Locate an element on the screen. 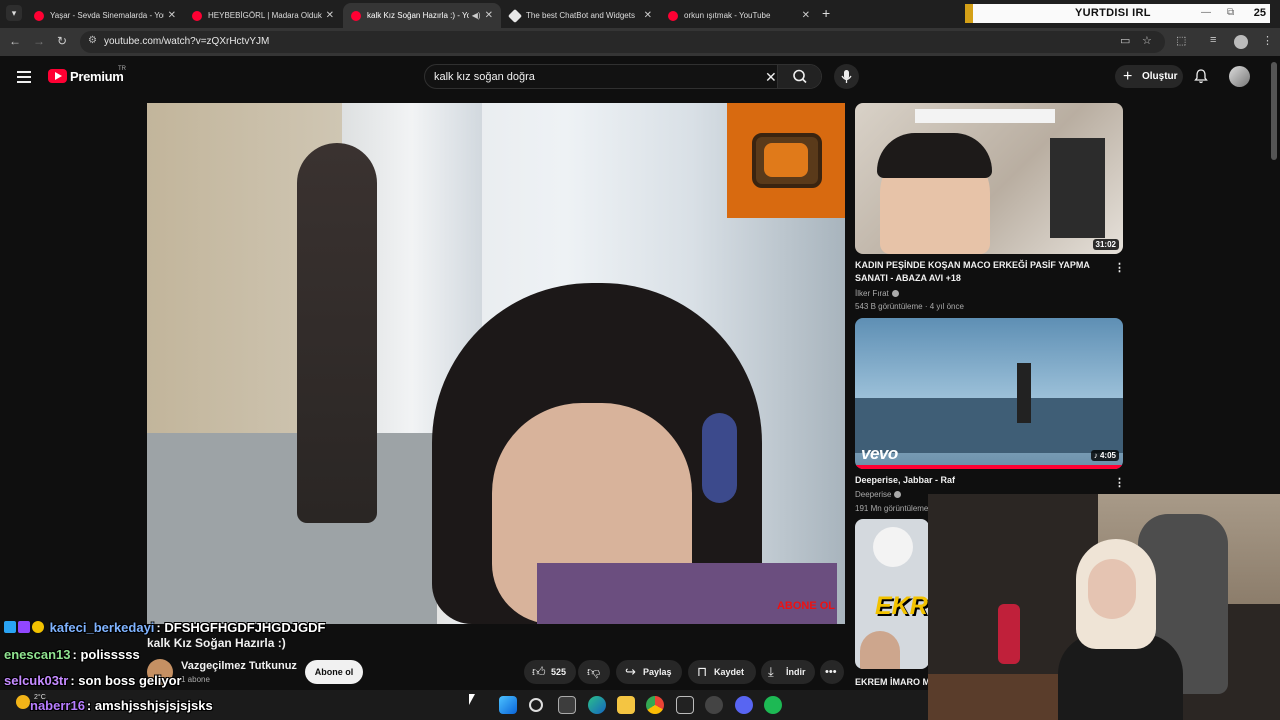  new-tab-icon: + is located at coordinates (826, 13).